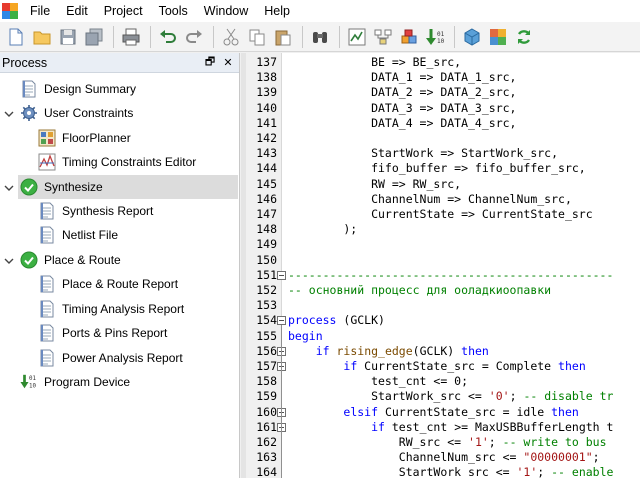 This screenshot has width=640, height=478. I want to click on line-number: 139, so click(266, 92).